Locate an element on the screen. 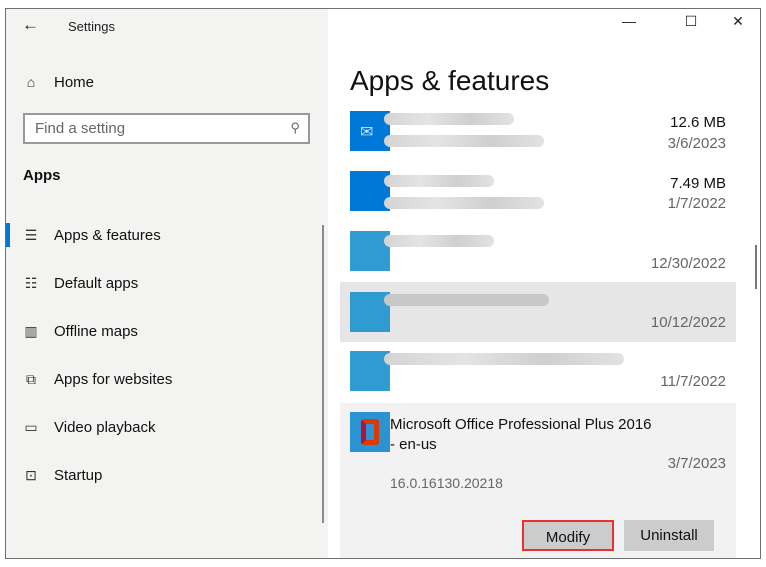 The width and height of the screenshot is (766, 567). section-heading: Apps is located at coordinates (42, 175).